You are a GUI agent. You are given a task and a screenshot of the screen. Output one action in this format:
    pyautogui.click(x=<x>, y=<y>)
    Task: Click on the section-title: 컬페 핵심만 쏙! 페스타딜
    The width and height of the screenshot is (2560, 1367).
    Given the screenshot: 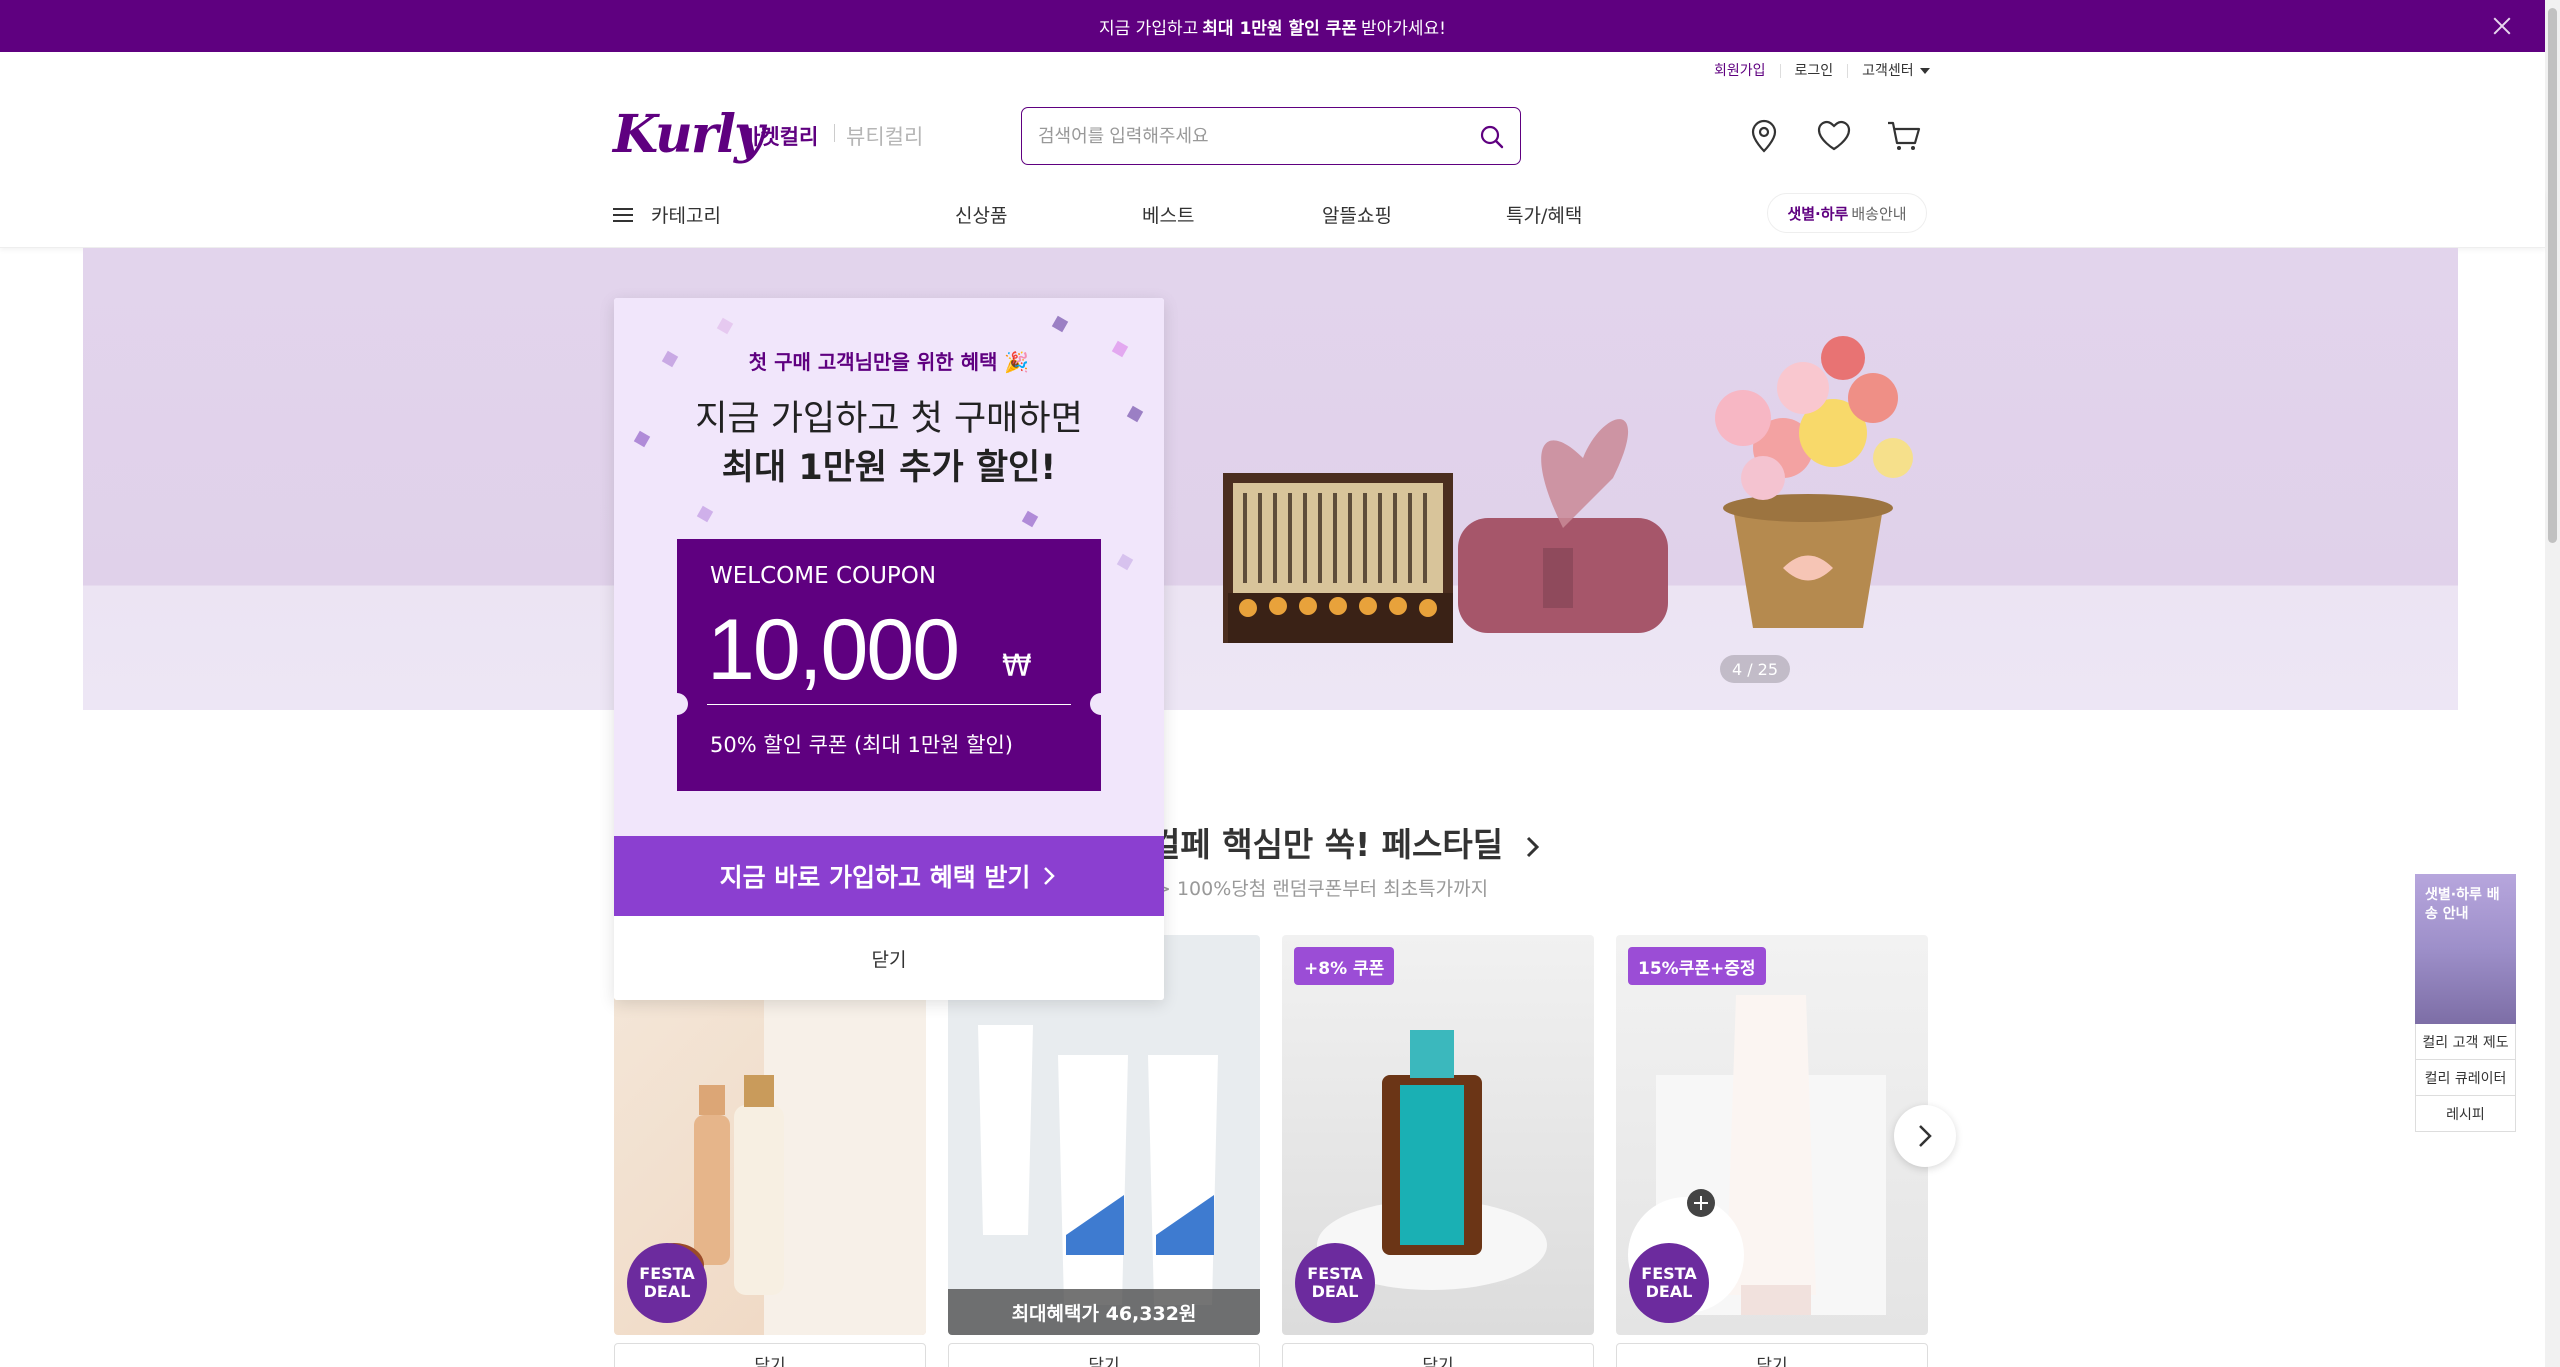 What is the action you would take?
    pyautogui.click(x=1346, y=842)
    